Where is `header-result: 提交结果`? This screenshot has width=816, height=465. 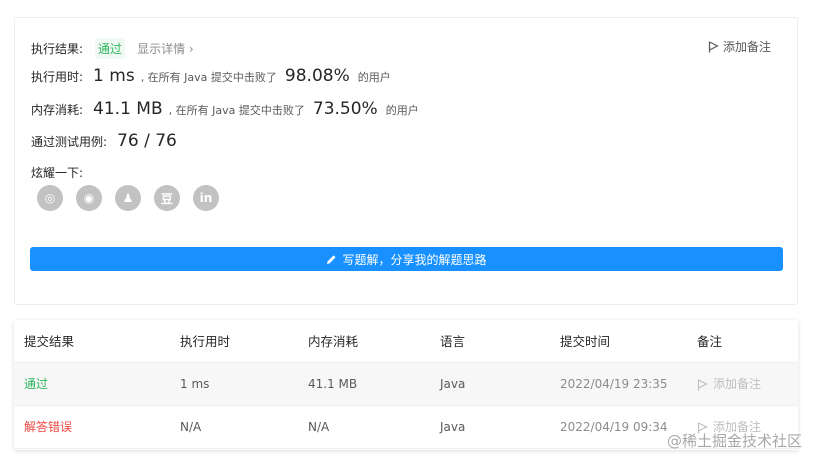
header-result: 提交结果 is located at coordinates (49, 341).